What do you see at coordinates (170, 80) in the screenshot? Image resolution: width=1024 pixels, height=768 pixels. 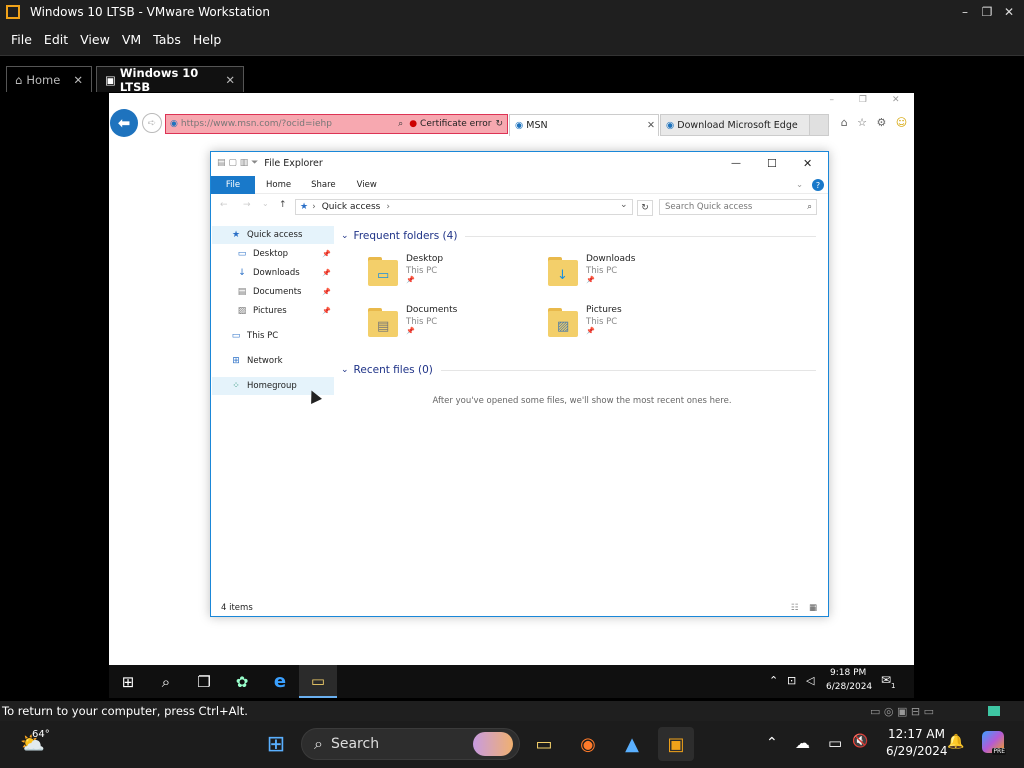 I see `tab-windows-10-ltsb: ▣ Windows 10 LTSB ✕` at bounding box center [170, 80].